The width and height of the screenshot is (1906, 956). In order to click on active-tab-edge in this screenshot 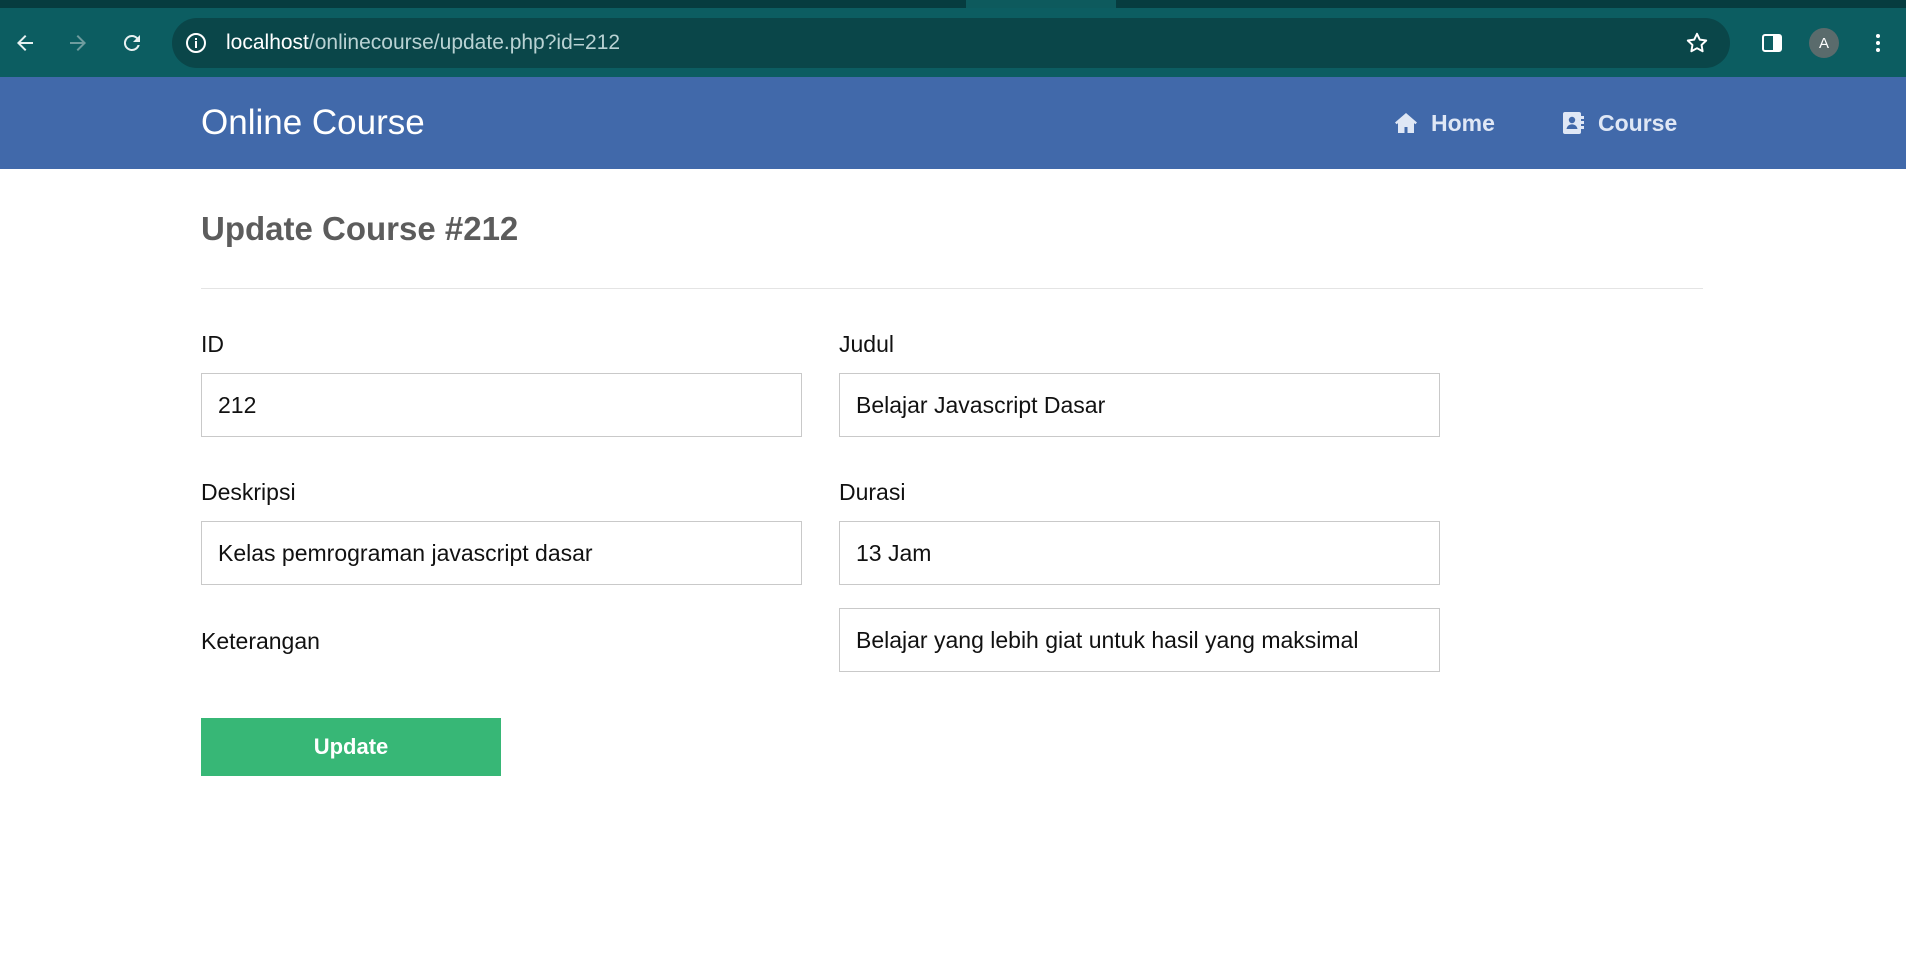, I will do `click(1041, 4)`.